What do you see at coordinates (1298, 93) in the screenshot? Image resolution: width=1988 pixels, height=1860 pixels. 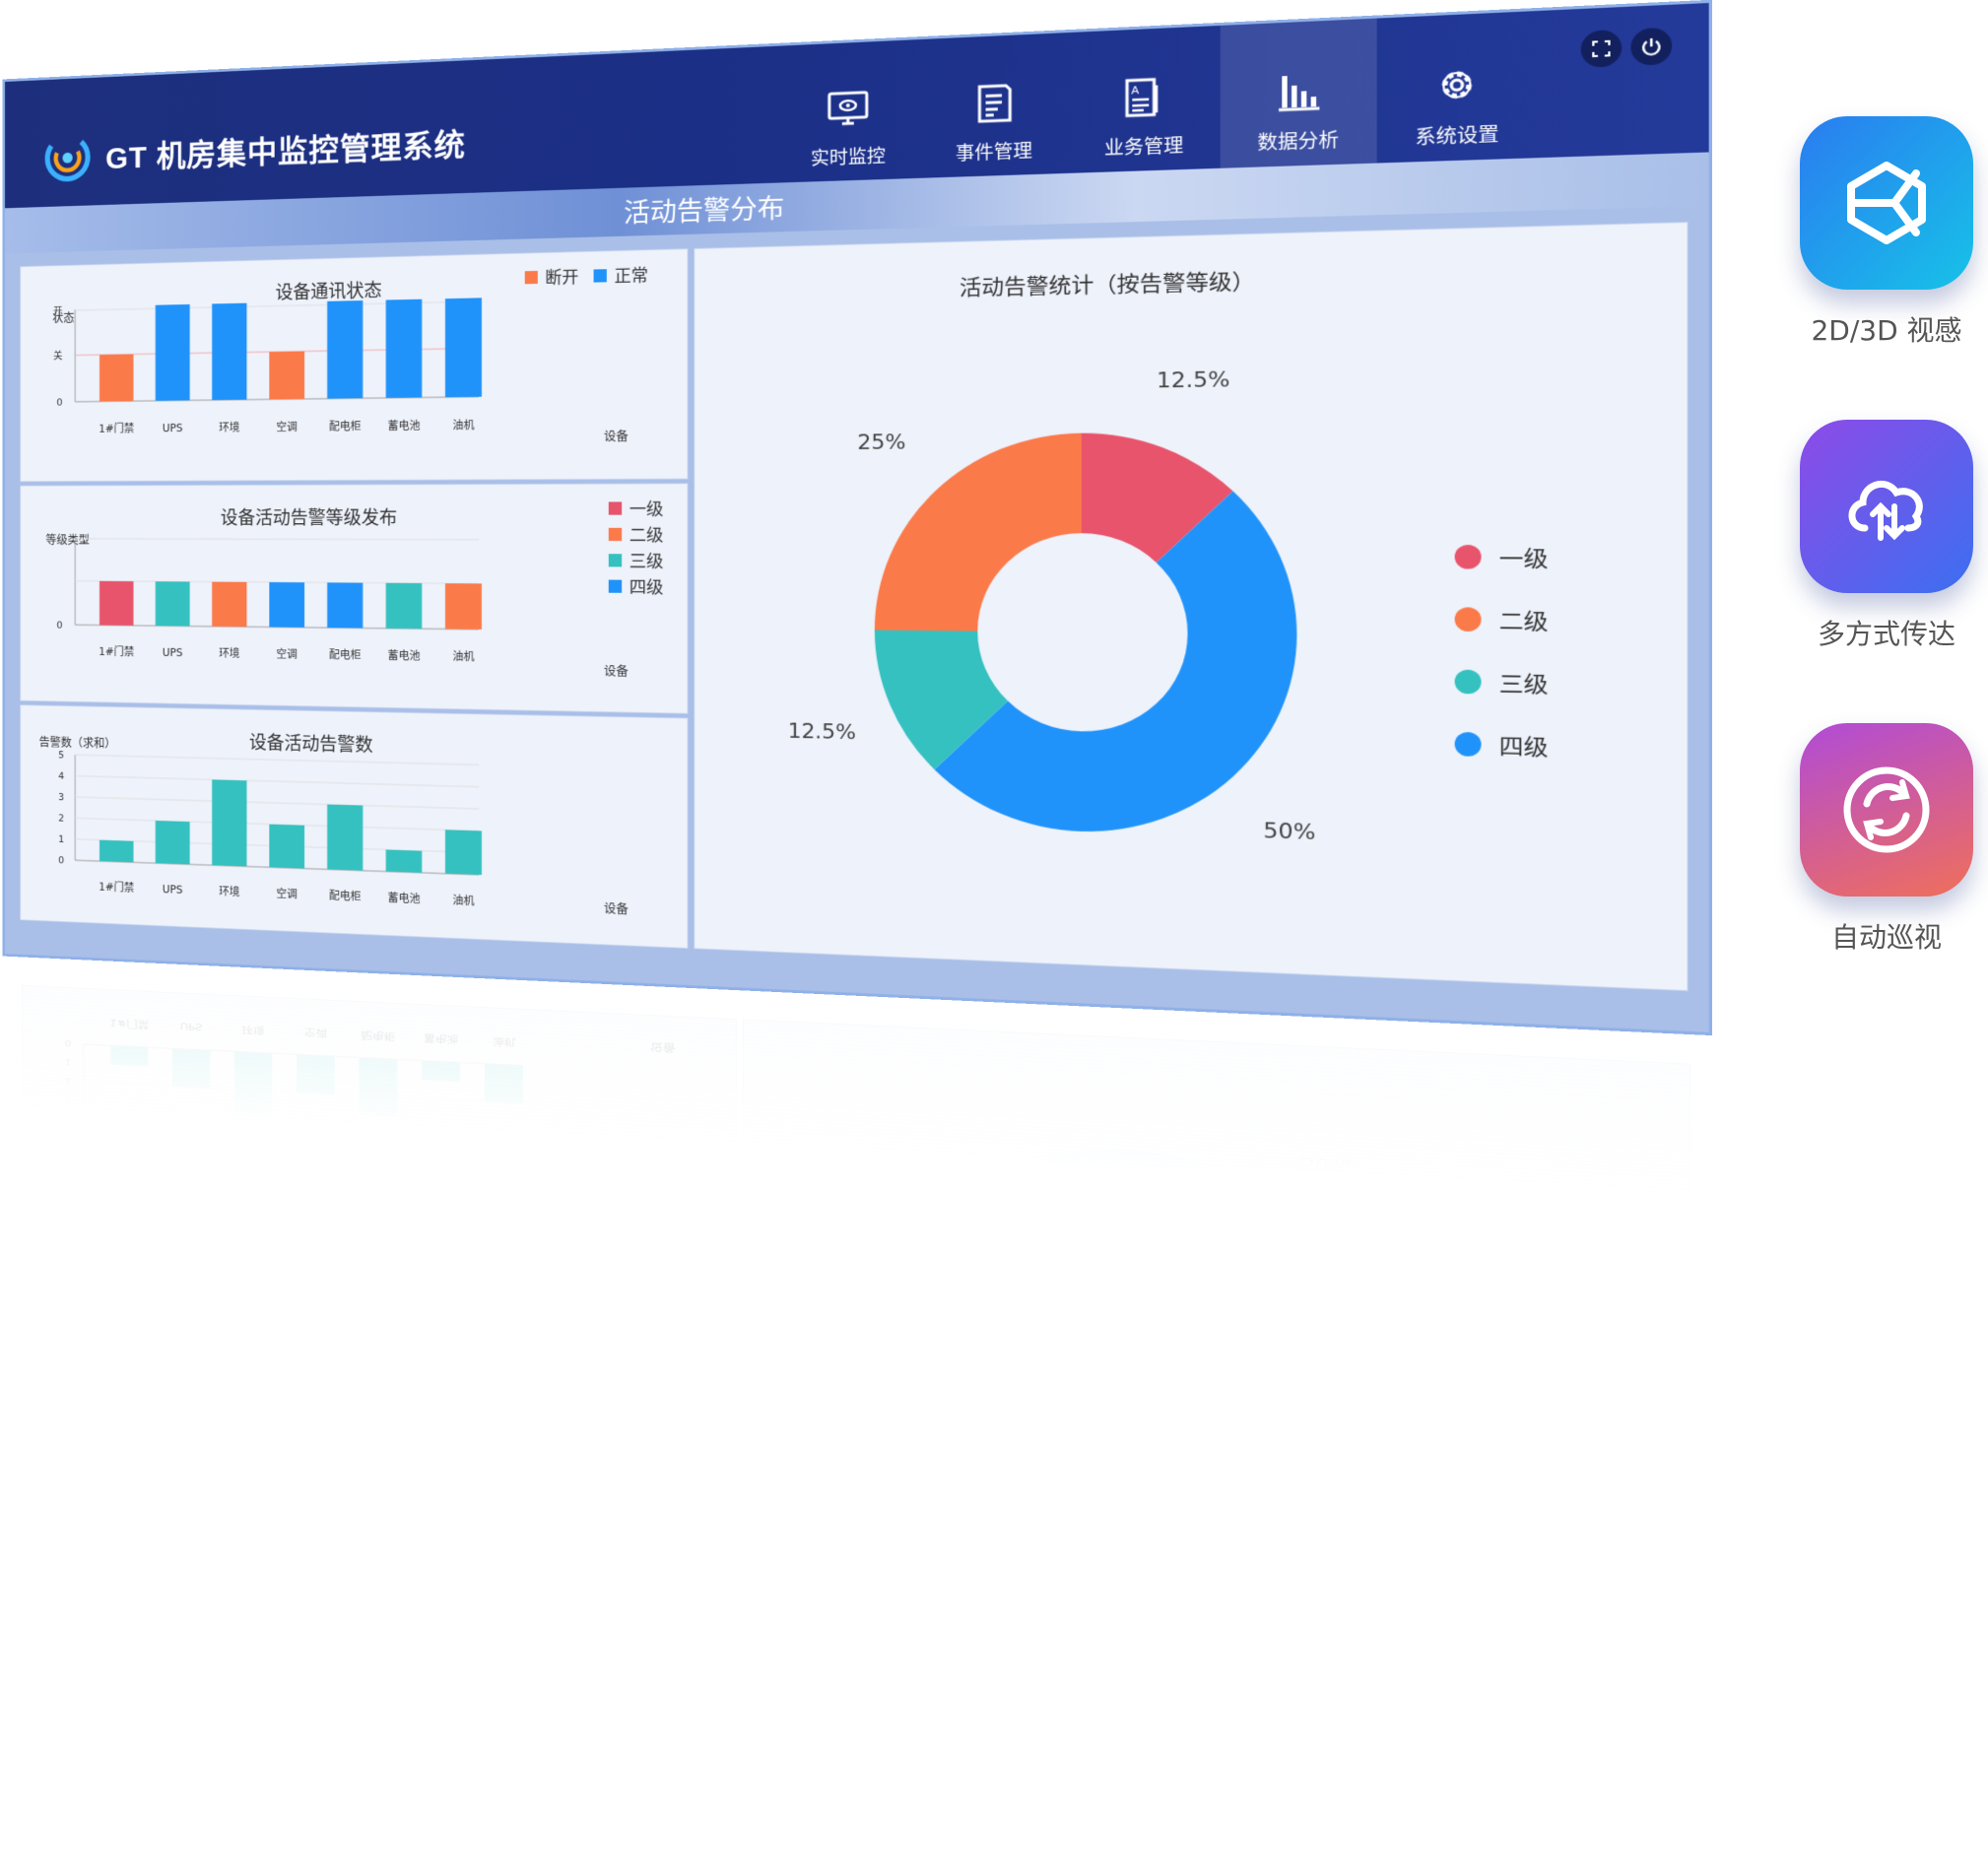 I see `nav-data-analysis: 数据分析` at bounding box center [1298, 93].